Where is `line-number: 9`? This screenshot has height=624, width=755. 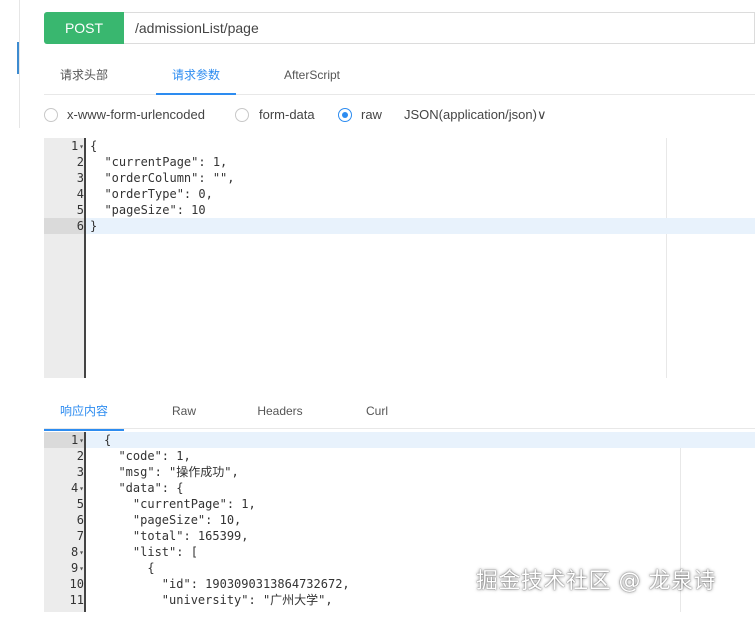
line-number: 9 is located at coordinates (64, 568).